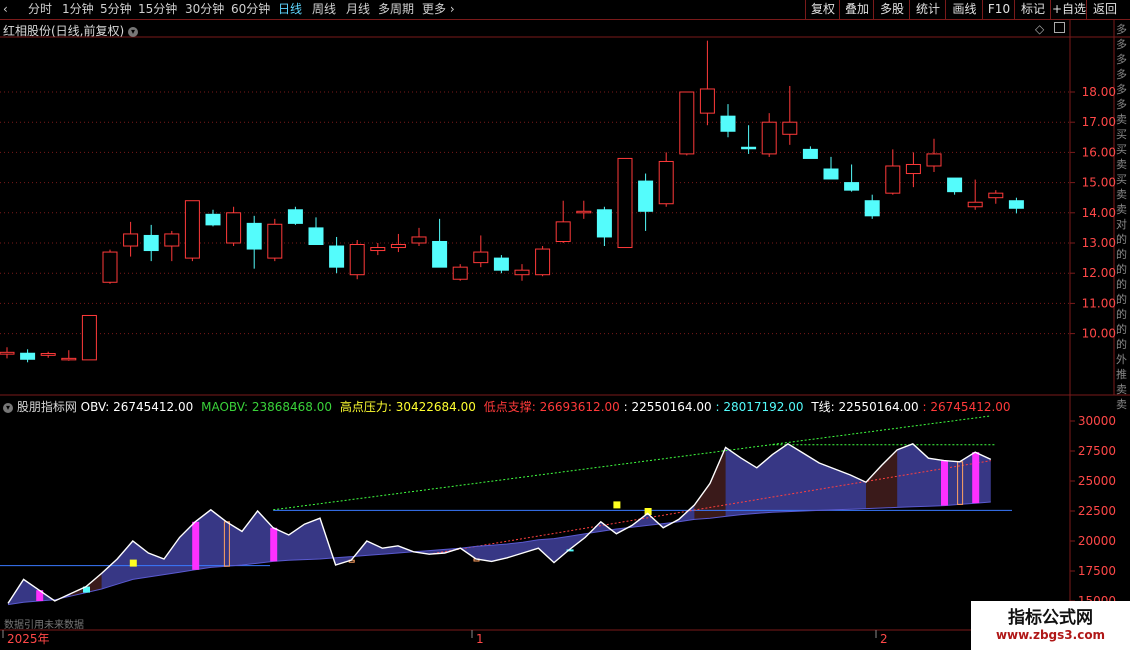  I want to click on price-tick-label: 13.00, so click(1099, 243).